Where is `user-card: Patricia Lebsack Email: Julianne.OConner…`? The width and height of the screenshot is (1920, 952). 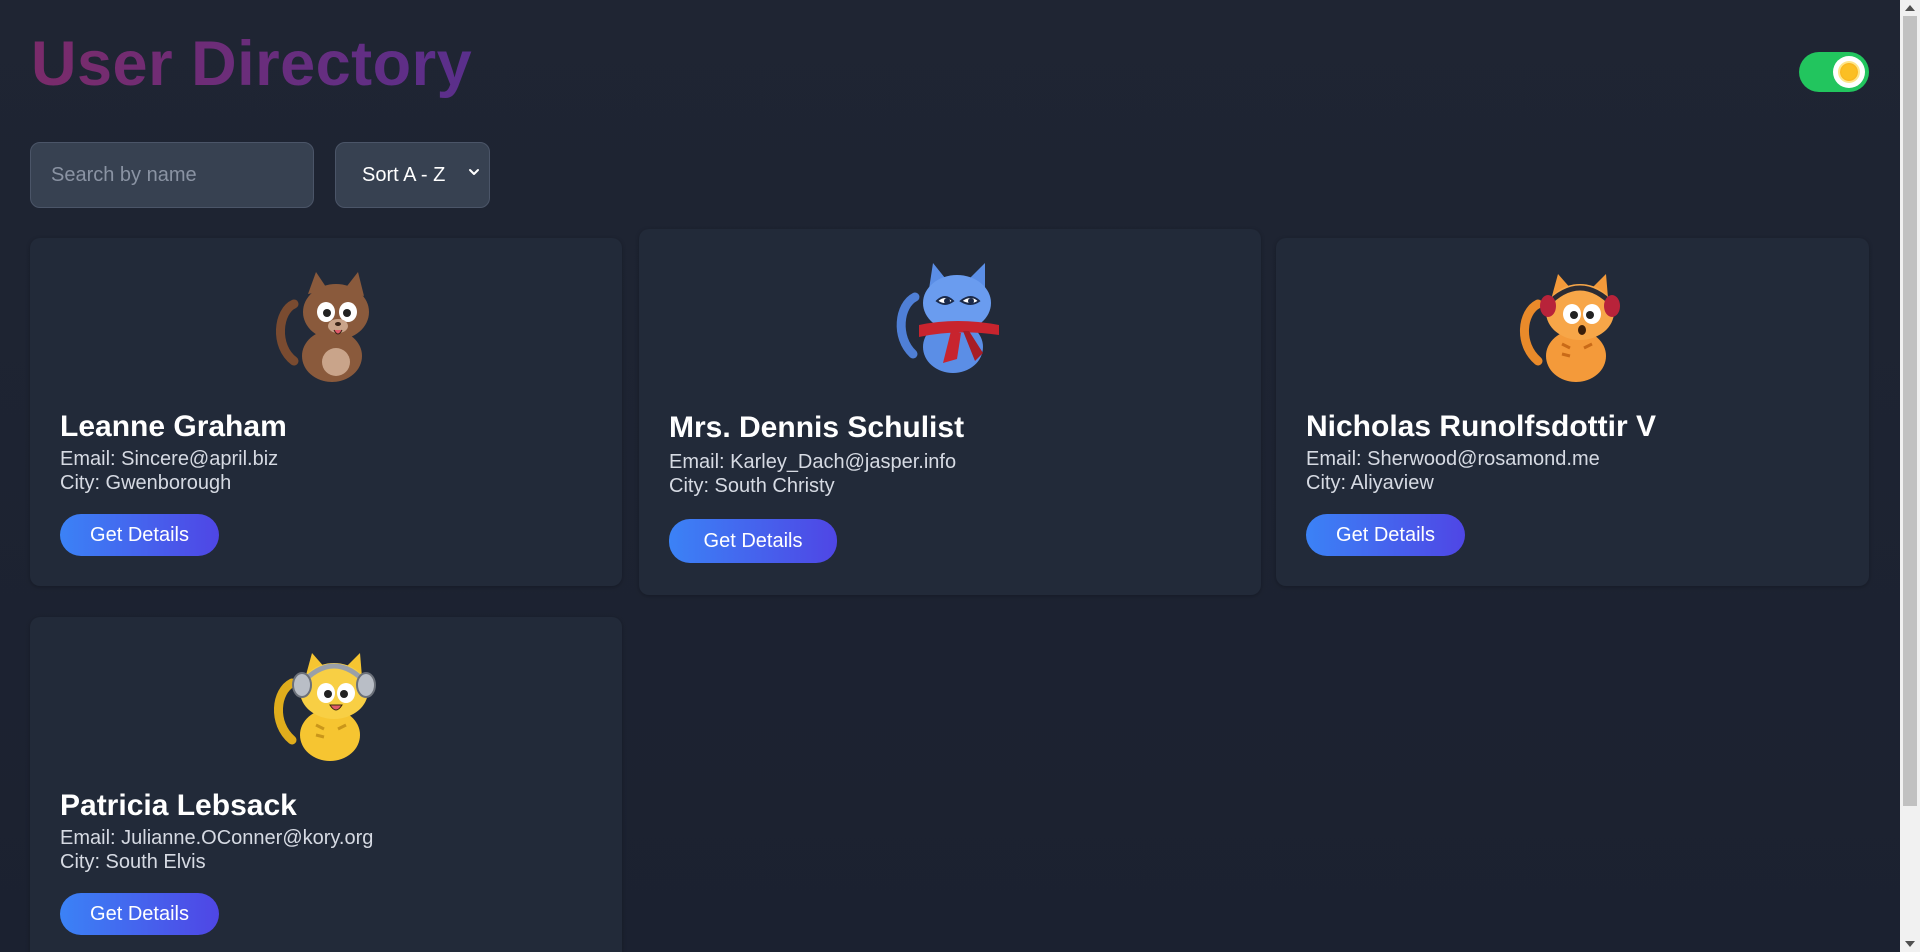 user-card: Patricia Lebsack Email: Julianne.OConner… is located at coordinates (326, 784).